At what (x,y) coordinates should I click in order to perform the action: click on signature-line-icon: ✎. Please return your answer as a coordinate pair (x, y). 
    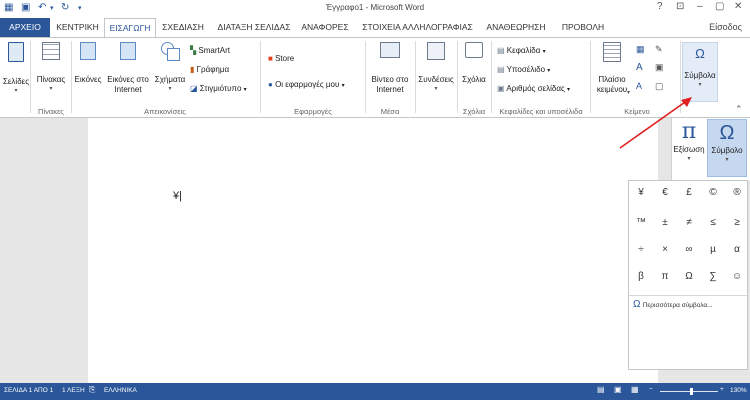
    Looking at the image, I should click on (659, 49).